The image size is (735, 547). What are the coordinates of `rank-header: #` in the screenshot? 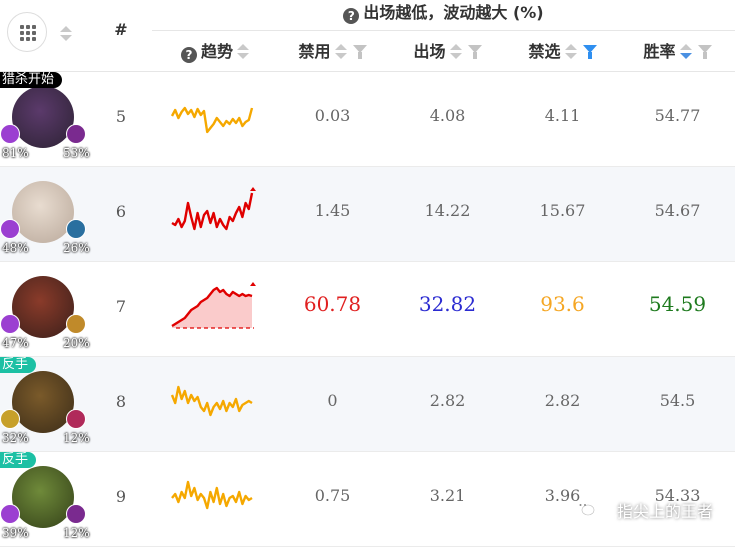 It's located at (121, 29).